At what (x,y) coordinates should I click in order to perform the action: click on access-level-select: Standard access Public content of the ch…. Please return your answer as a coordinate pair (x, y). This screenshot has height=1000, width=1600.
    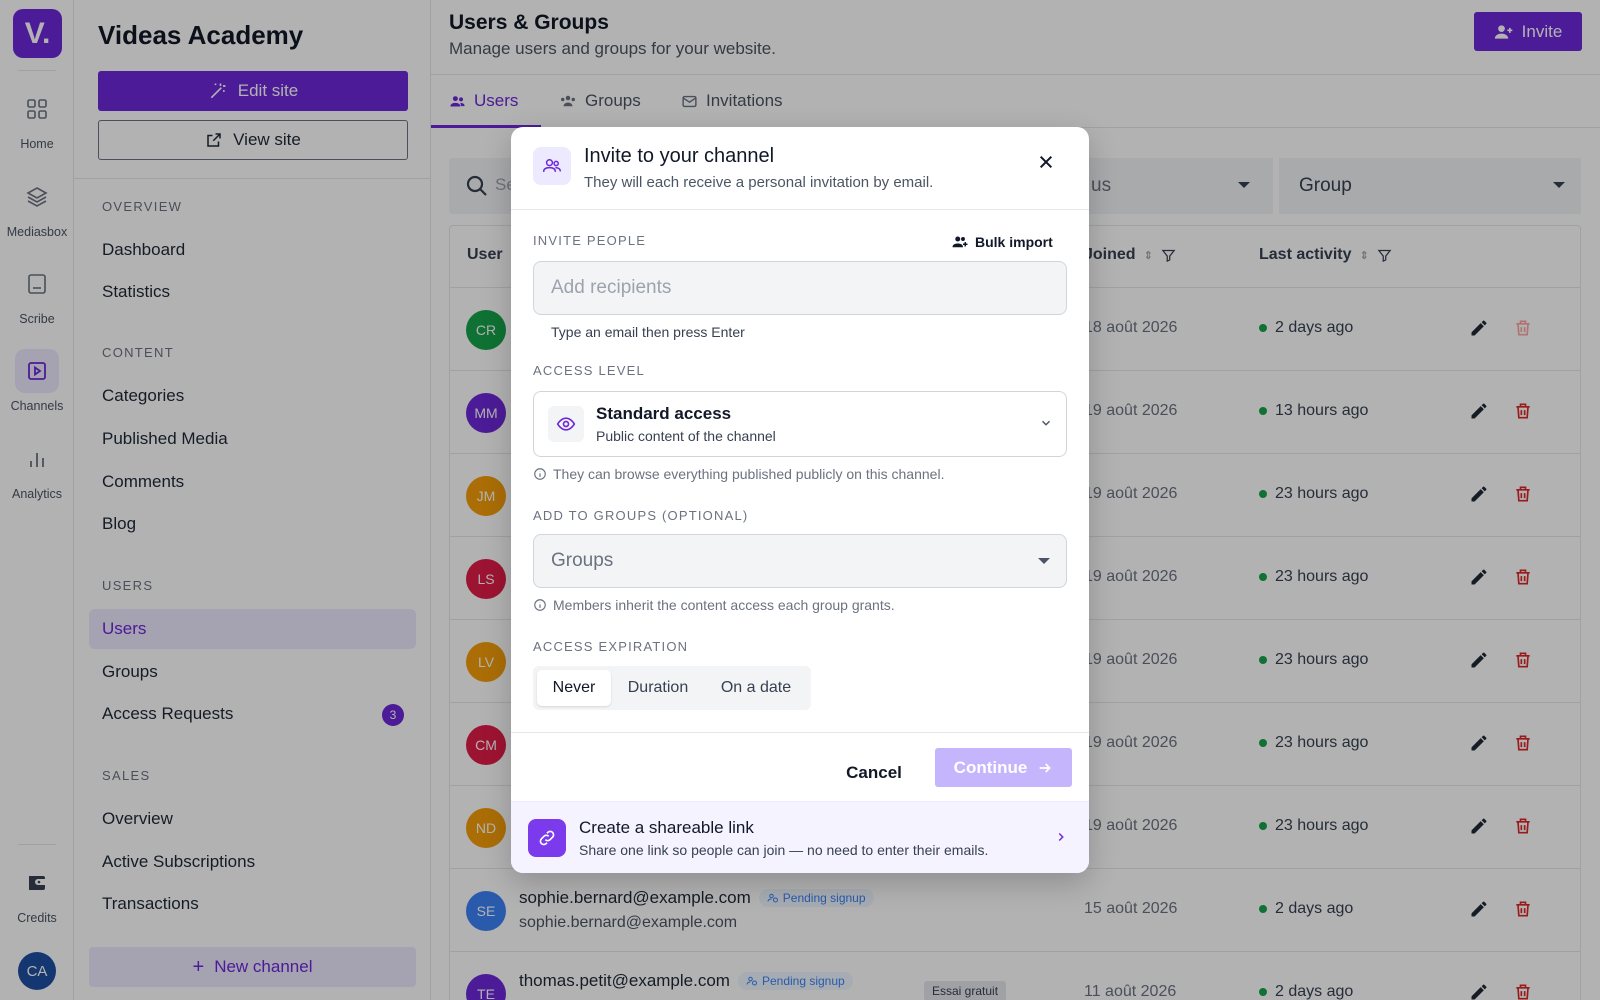
    Looking at the image, I should click on (800, 424).